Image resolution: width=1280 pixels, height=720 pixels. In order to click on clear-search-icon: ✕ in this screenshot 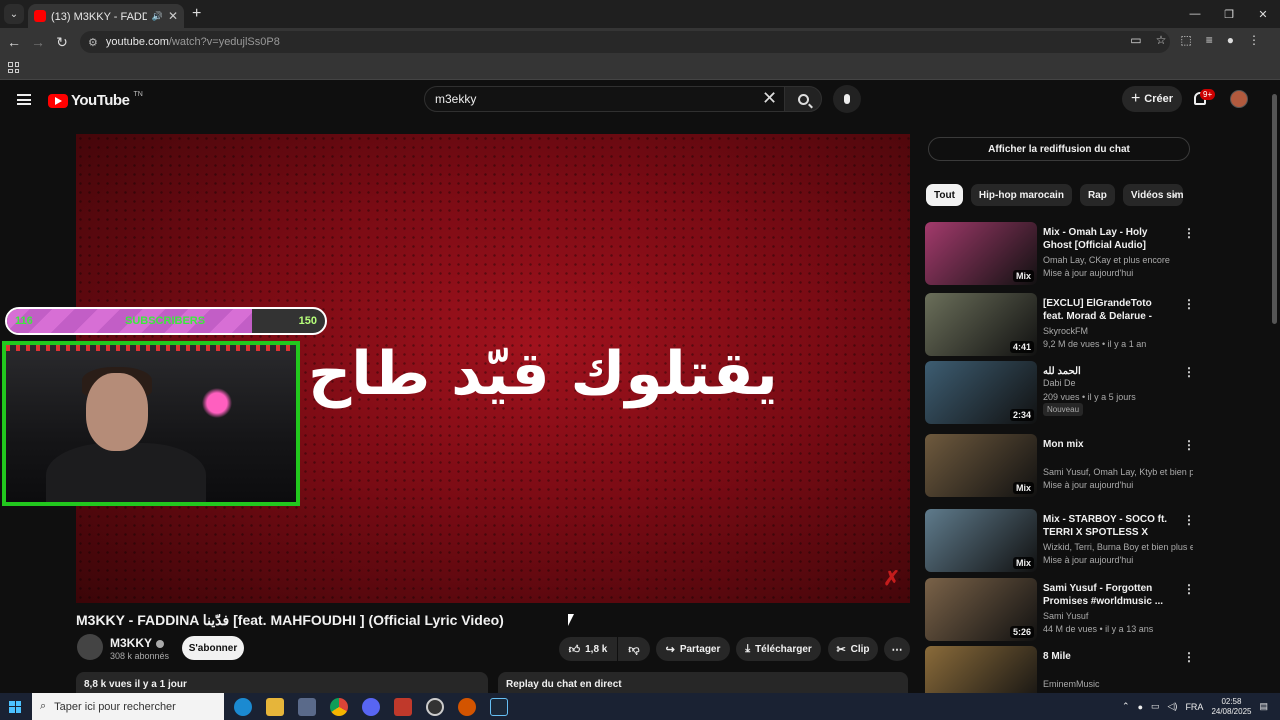, I will do `click(769, 98)`.